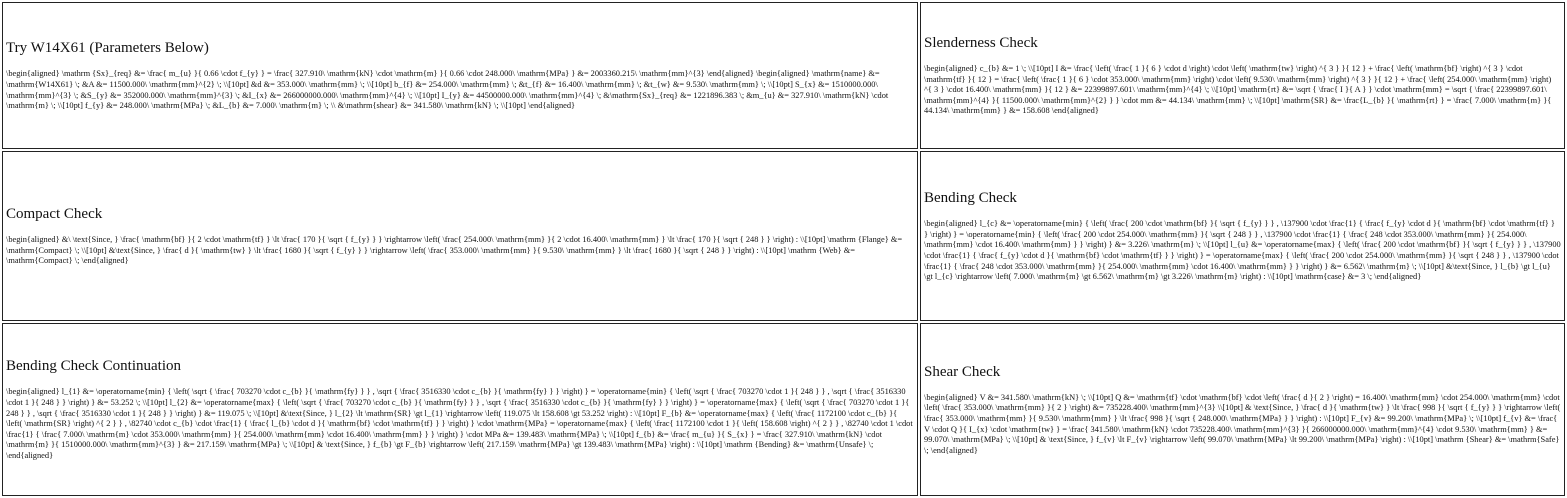 This screenshot has height=498, width=1567. I want to click on panel-title: Slenderness Check, so click(981, 43).